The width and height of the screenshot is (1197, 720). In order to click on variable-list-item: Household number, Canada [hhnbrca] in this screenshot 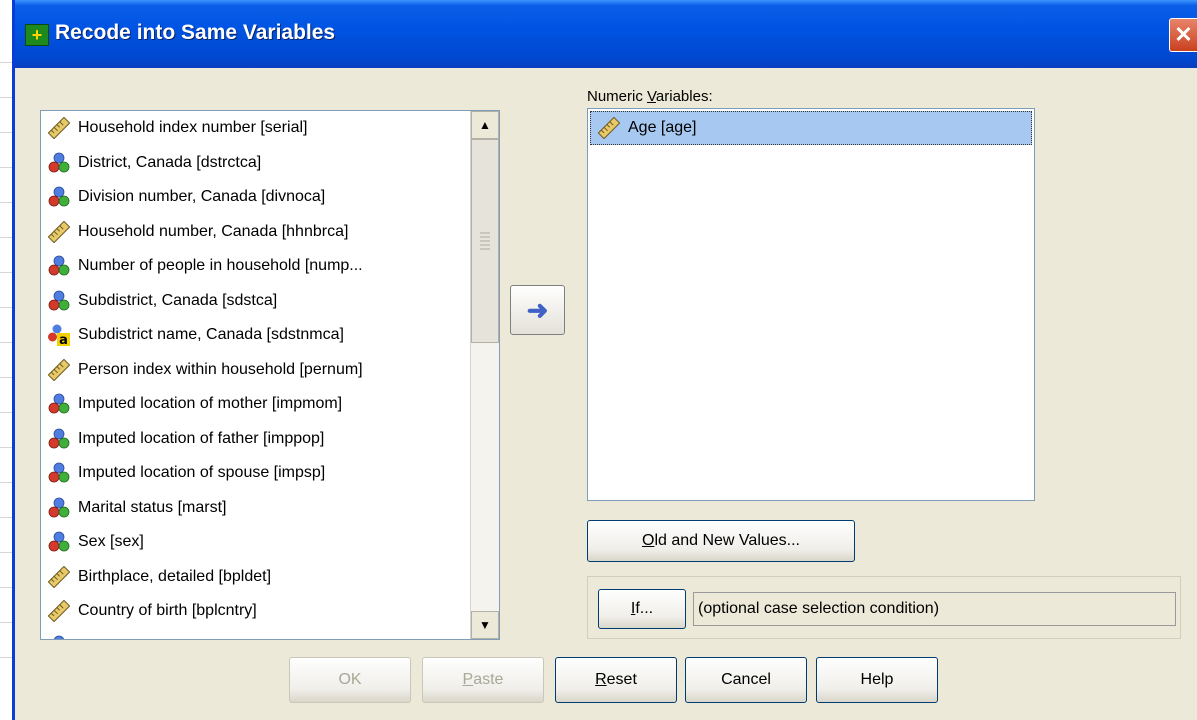, I will do `click(250, 232)`.